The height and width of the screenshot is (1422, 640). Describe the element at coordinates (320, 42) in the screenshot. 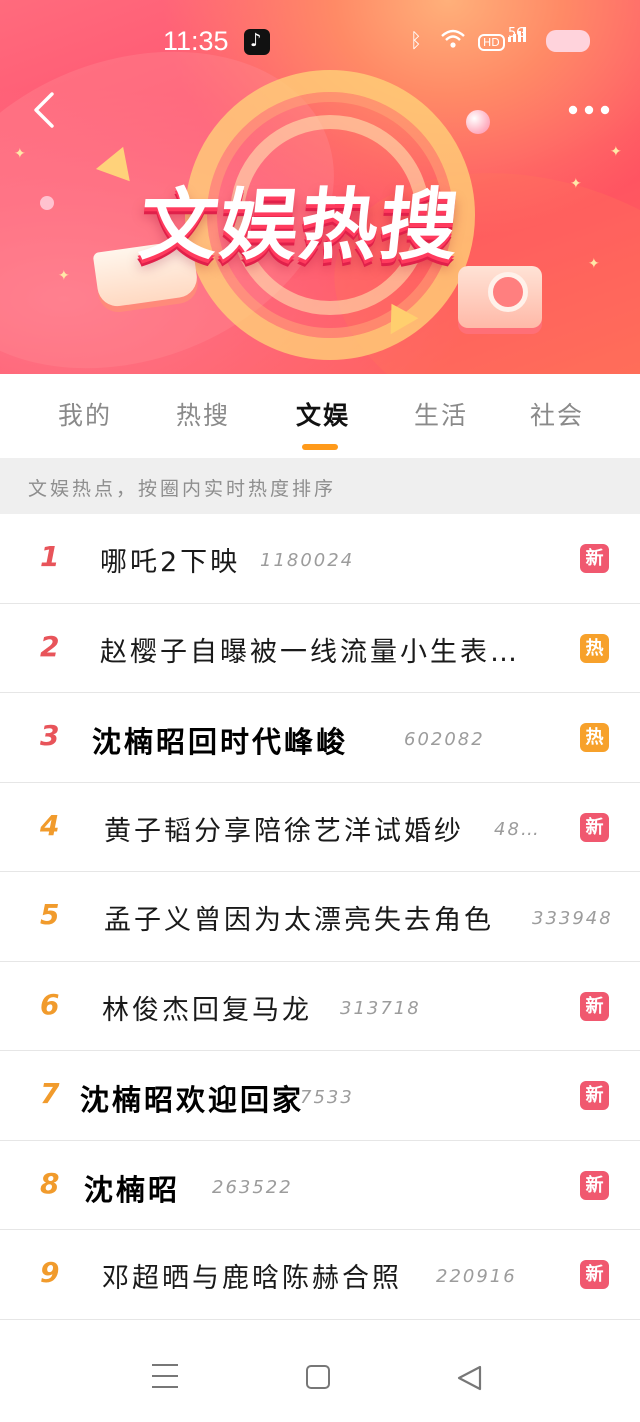

I see `status-bar: 11:35 ᛒ HD 5G` at that location.